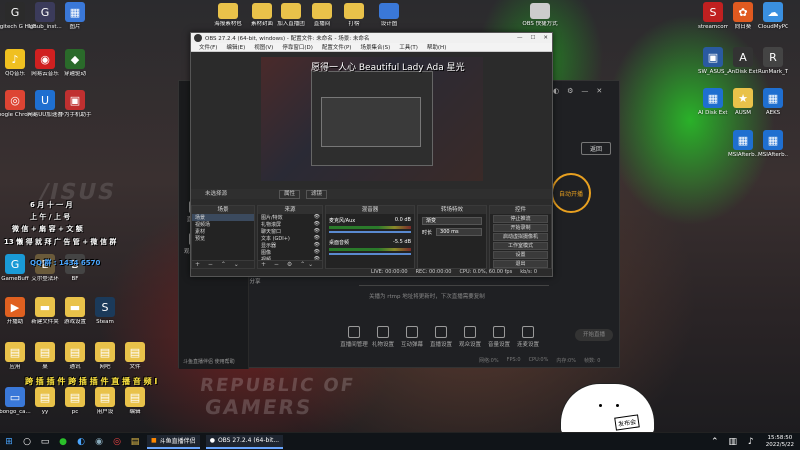 This screenshot has height=450, width=800. Describe the element at coordinates (412, 337) in the screenshot. I see `douyu-tool: 互动弹幕` at that location.